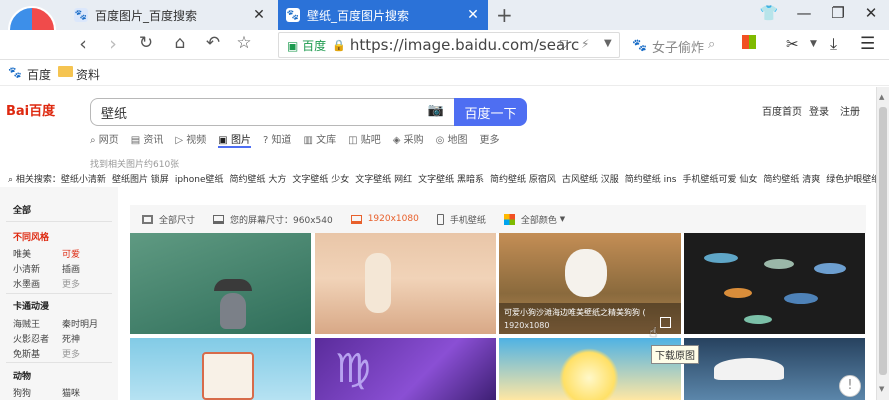  Describe the element at coordinates (590, 180) in the screenshot. I see `related-link: 古风壁纸 汉服` at that location.